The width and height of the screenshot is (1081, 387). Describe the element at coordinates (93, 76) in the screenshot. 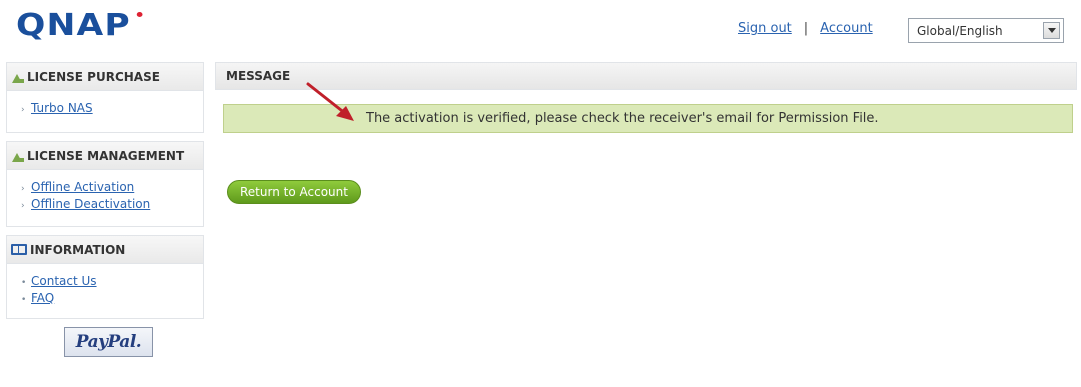

I see `license-purchase-title: LICENSE PURCHASE` at that location.